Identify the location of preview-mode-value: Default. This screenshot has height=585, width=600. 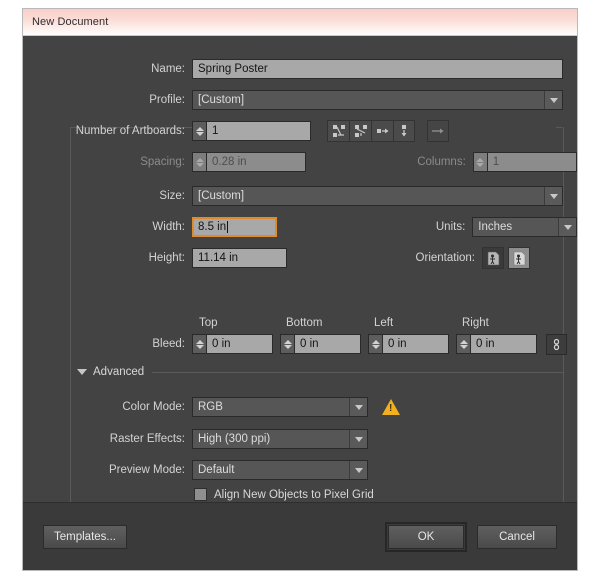
(216, 470).